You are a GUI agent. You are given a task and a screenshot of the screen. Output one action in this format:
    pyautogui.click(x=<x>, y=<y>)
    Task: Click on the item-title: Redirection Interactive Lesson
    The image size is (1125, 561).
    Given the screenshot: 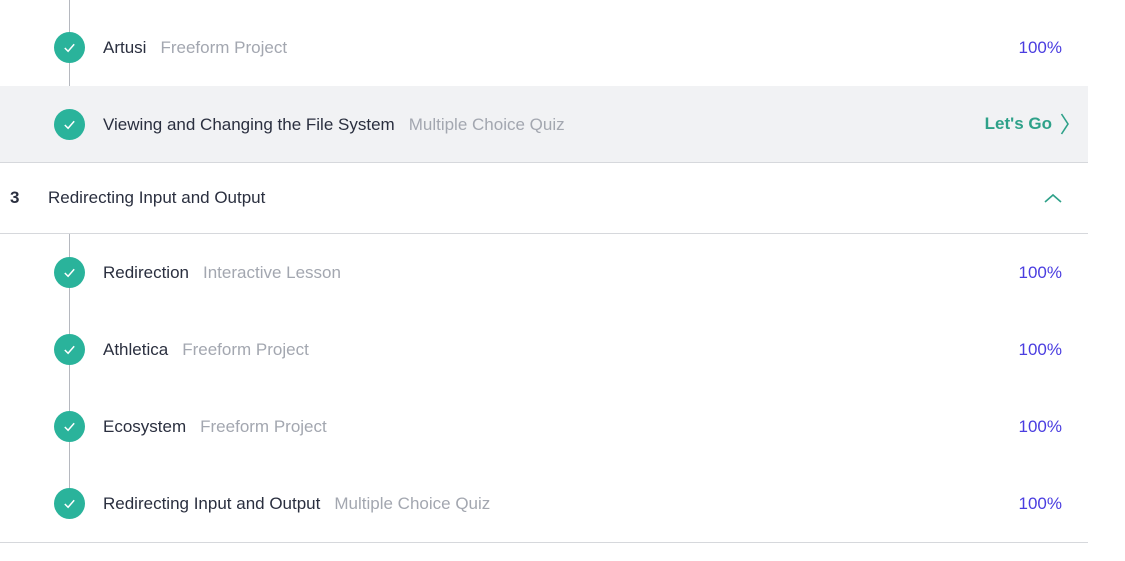 What is the action you would take?
    pyautogui.click(x=222, y=273)
    